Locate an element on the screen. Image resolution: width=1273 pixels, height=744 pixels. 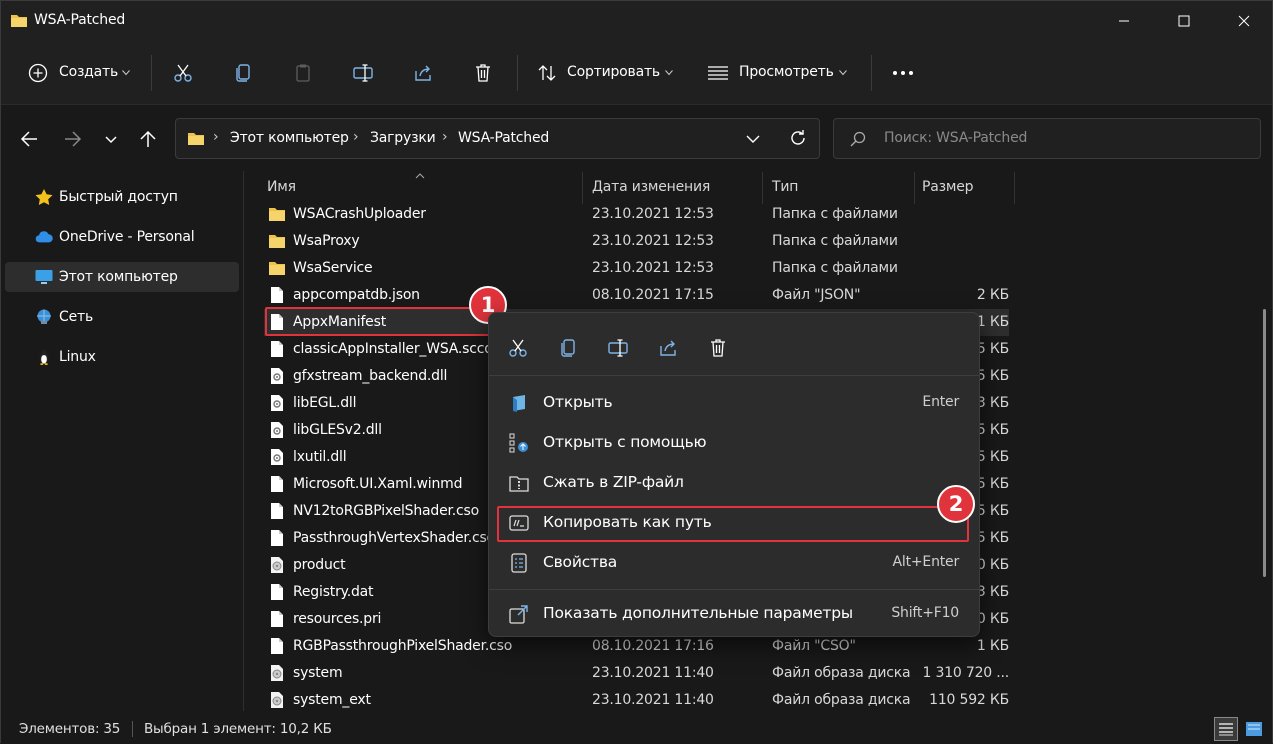
trash-icon is located at coordinates (718, 348).